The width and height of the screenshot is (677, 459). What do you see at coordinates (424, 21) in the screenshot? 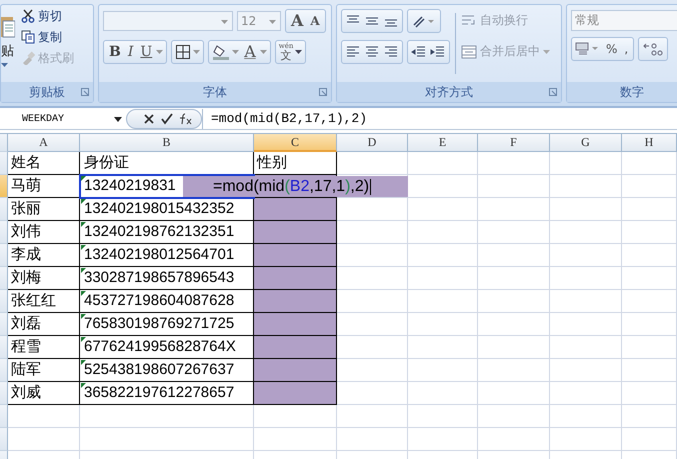
I see `orientation-icon` at bounding box center [424, 21].